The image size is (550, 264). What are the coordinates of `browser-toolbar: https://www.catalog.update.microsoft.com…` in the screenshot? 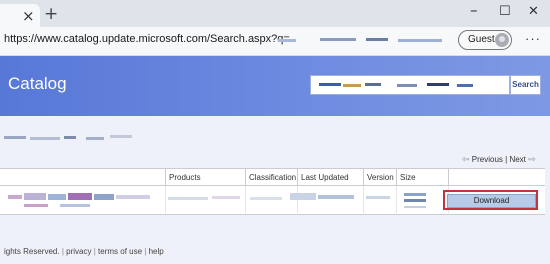 It's located at (275, 41).